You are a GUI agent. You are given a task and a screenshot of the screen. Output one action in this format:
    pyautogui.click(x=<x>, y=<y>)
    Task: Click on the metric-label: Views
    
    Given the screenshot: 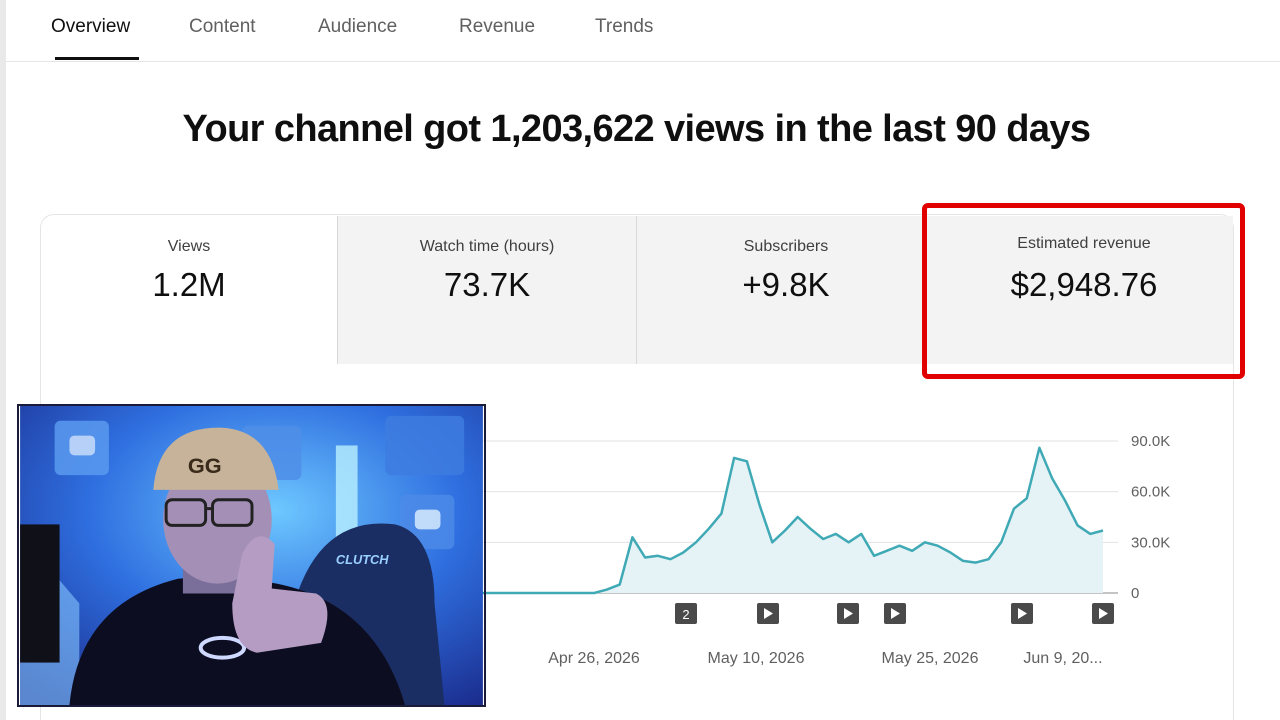 What is the action you would take?
    pyautogui.click(x=189, y=246)
    